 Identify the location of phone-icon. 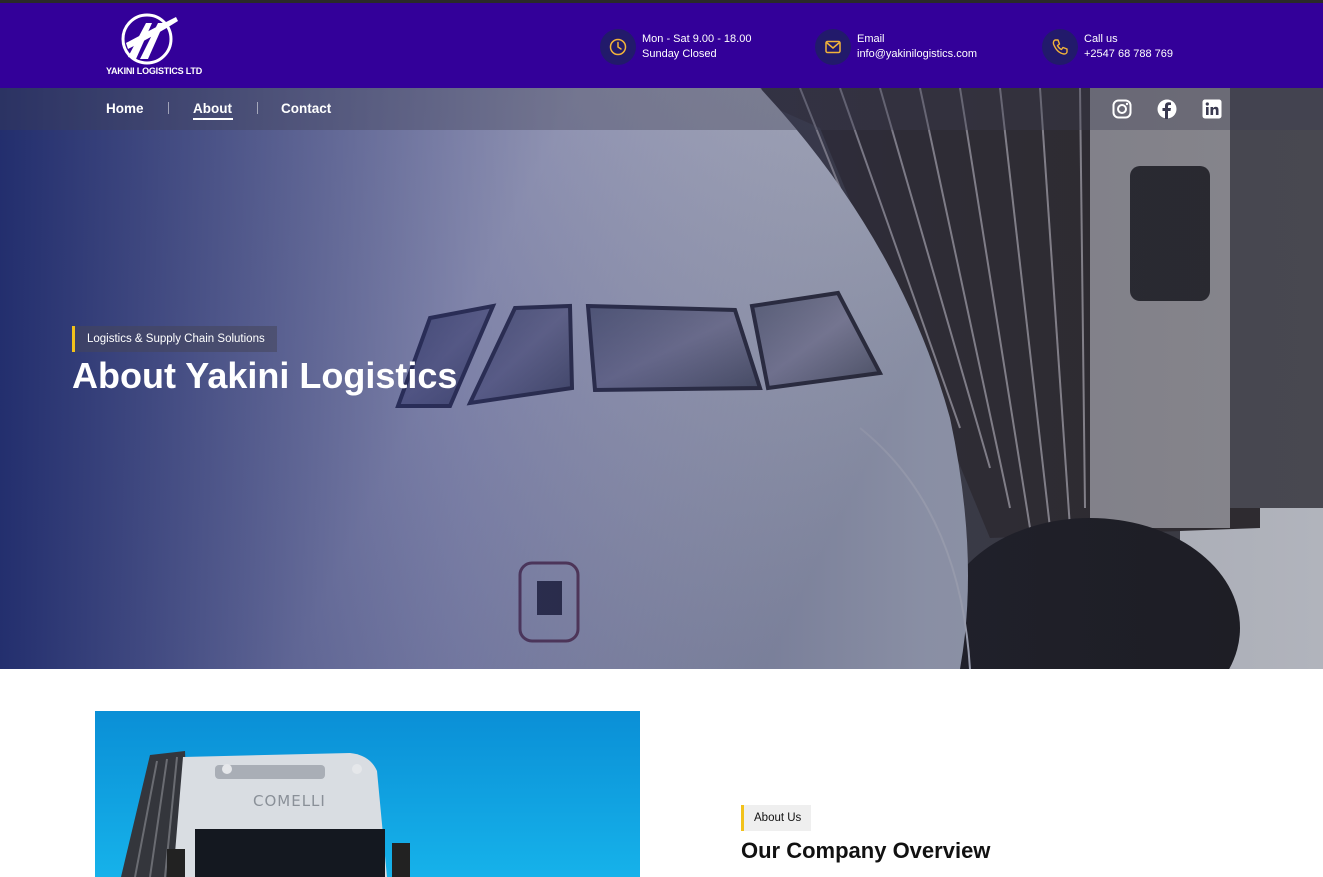
(1060, 47).